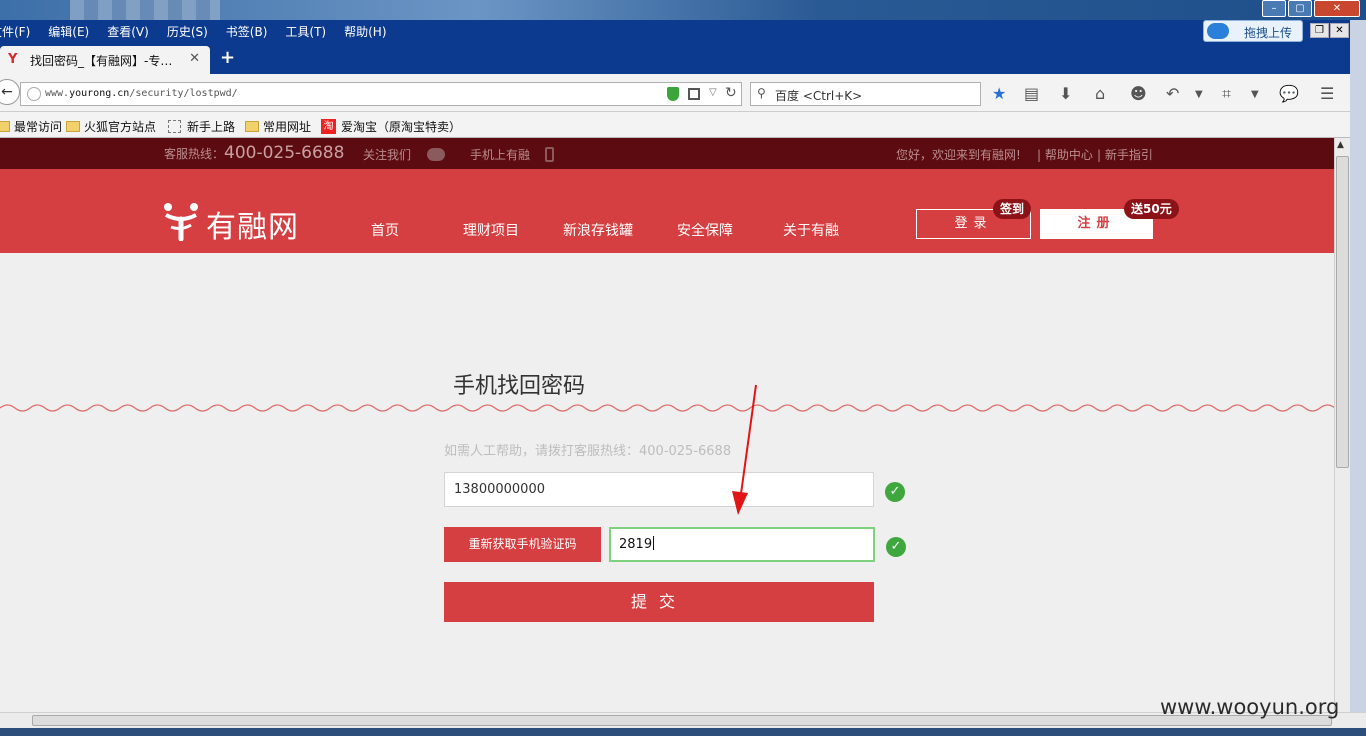  Describe the element at coordinates (1012, 209) in the screenshot. I see `signin-badge: 签到` at that location.